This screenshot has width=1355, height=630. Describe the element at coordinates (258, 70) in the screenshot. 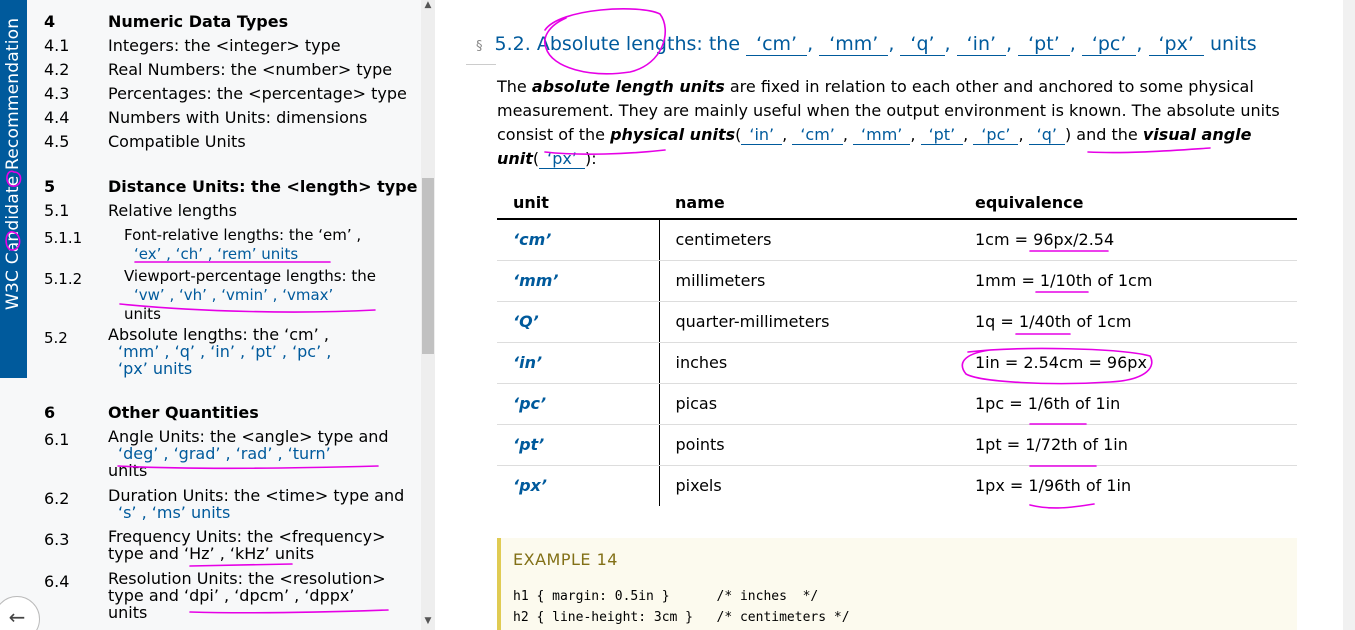

I see `toc-link: Real Numbers: the <number> type` at that location.